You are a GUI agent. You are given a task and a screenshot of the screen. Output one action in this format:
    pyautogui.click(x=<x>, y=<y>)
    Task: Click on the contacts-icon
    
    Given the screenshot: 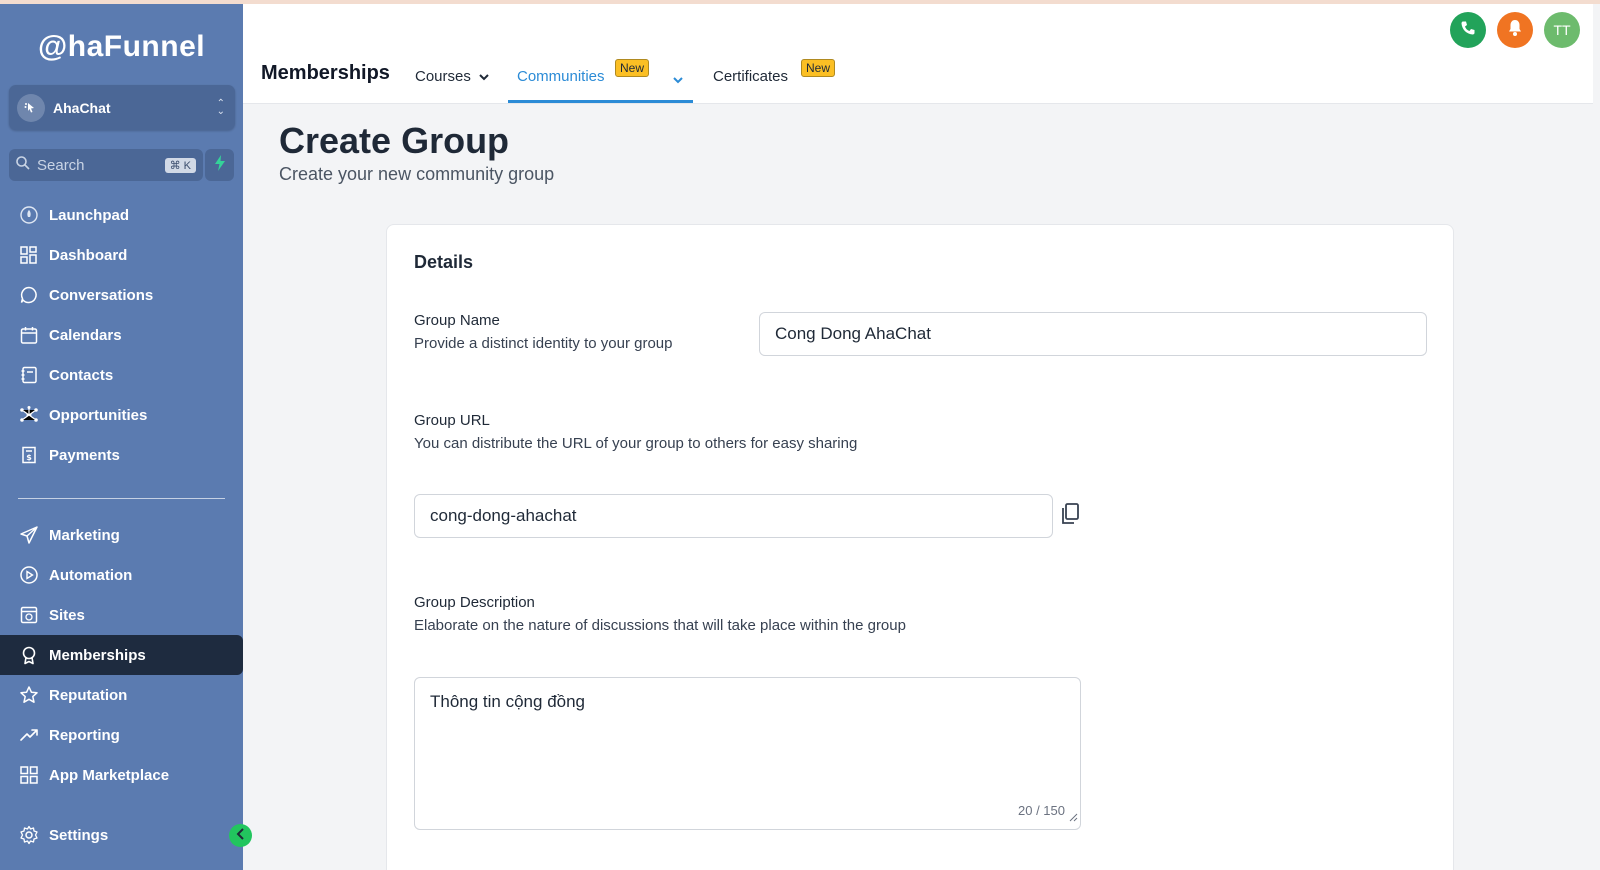 What is the action you would take?
    pyautogui.click(x=29, y=375)
    